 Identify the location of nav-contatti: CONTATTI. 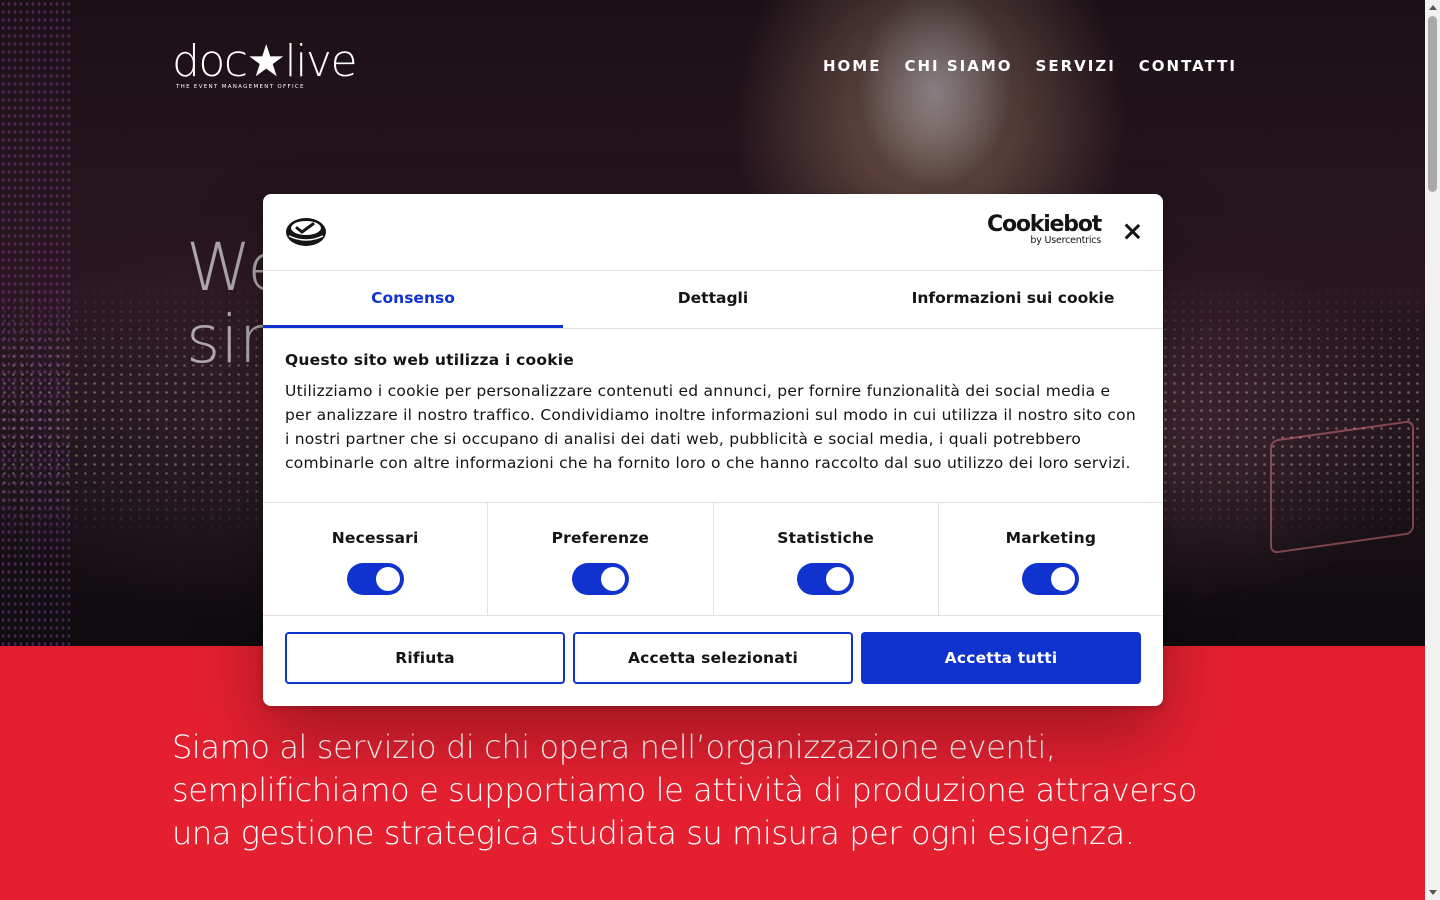
(1188, 66).